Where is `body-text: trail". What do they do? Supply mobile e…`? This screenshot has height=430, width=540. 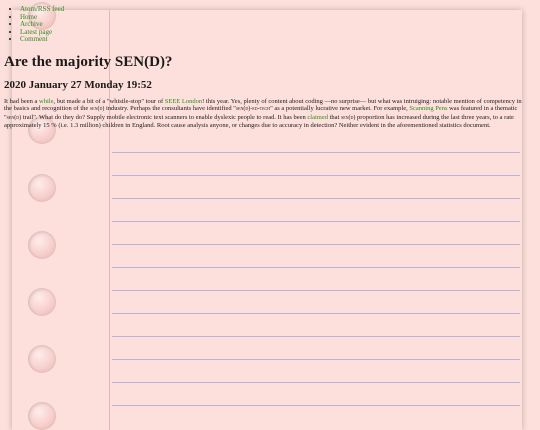 body-text: trail". What do they do? Supply mobile e… is located at coordinates (164, 117).